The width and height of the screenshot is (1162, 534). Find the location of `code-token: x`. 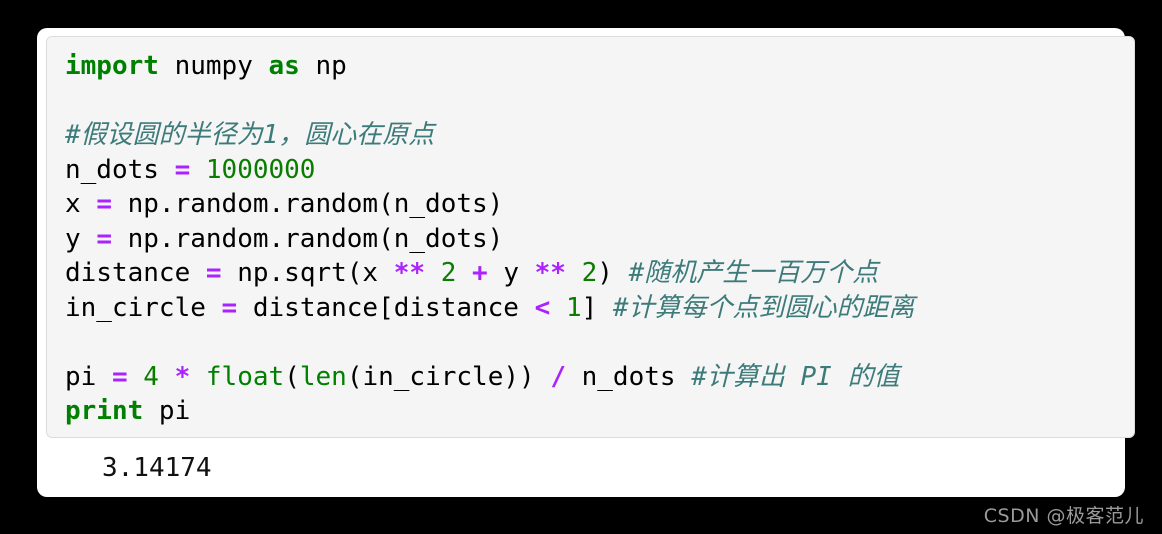

code-token: x is located at coordinates (81, 204).